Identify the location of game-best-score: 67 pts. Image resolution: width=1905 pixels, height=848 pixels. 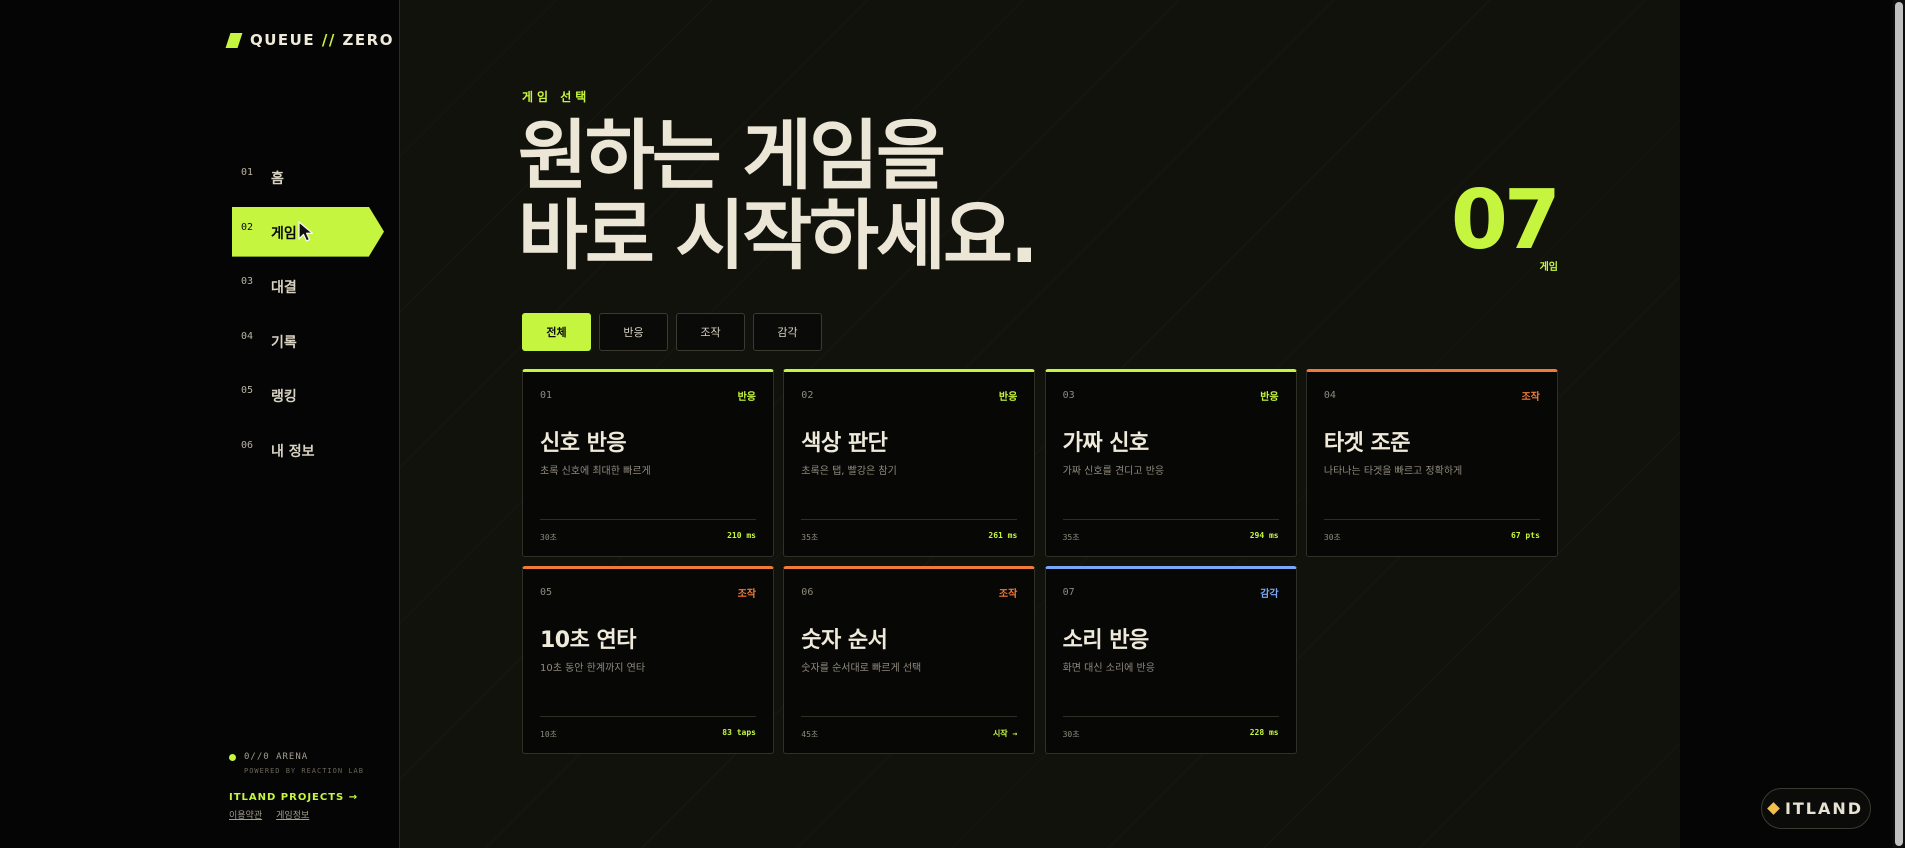
(1525, 535).